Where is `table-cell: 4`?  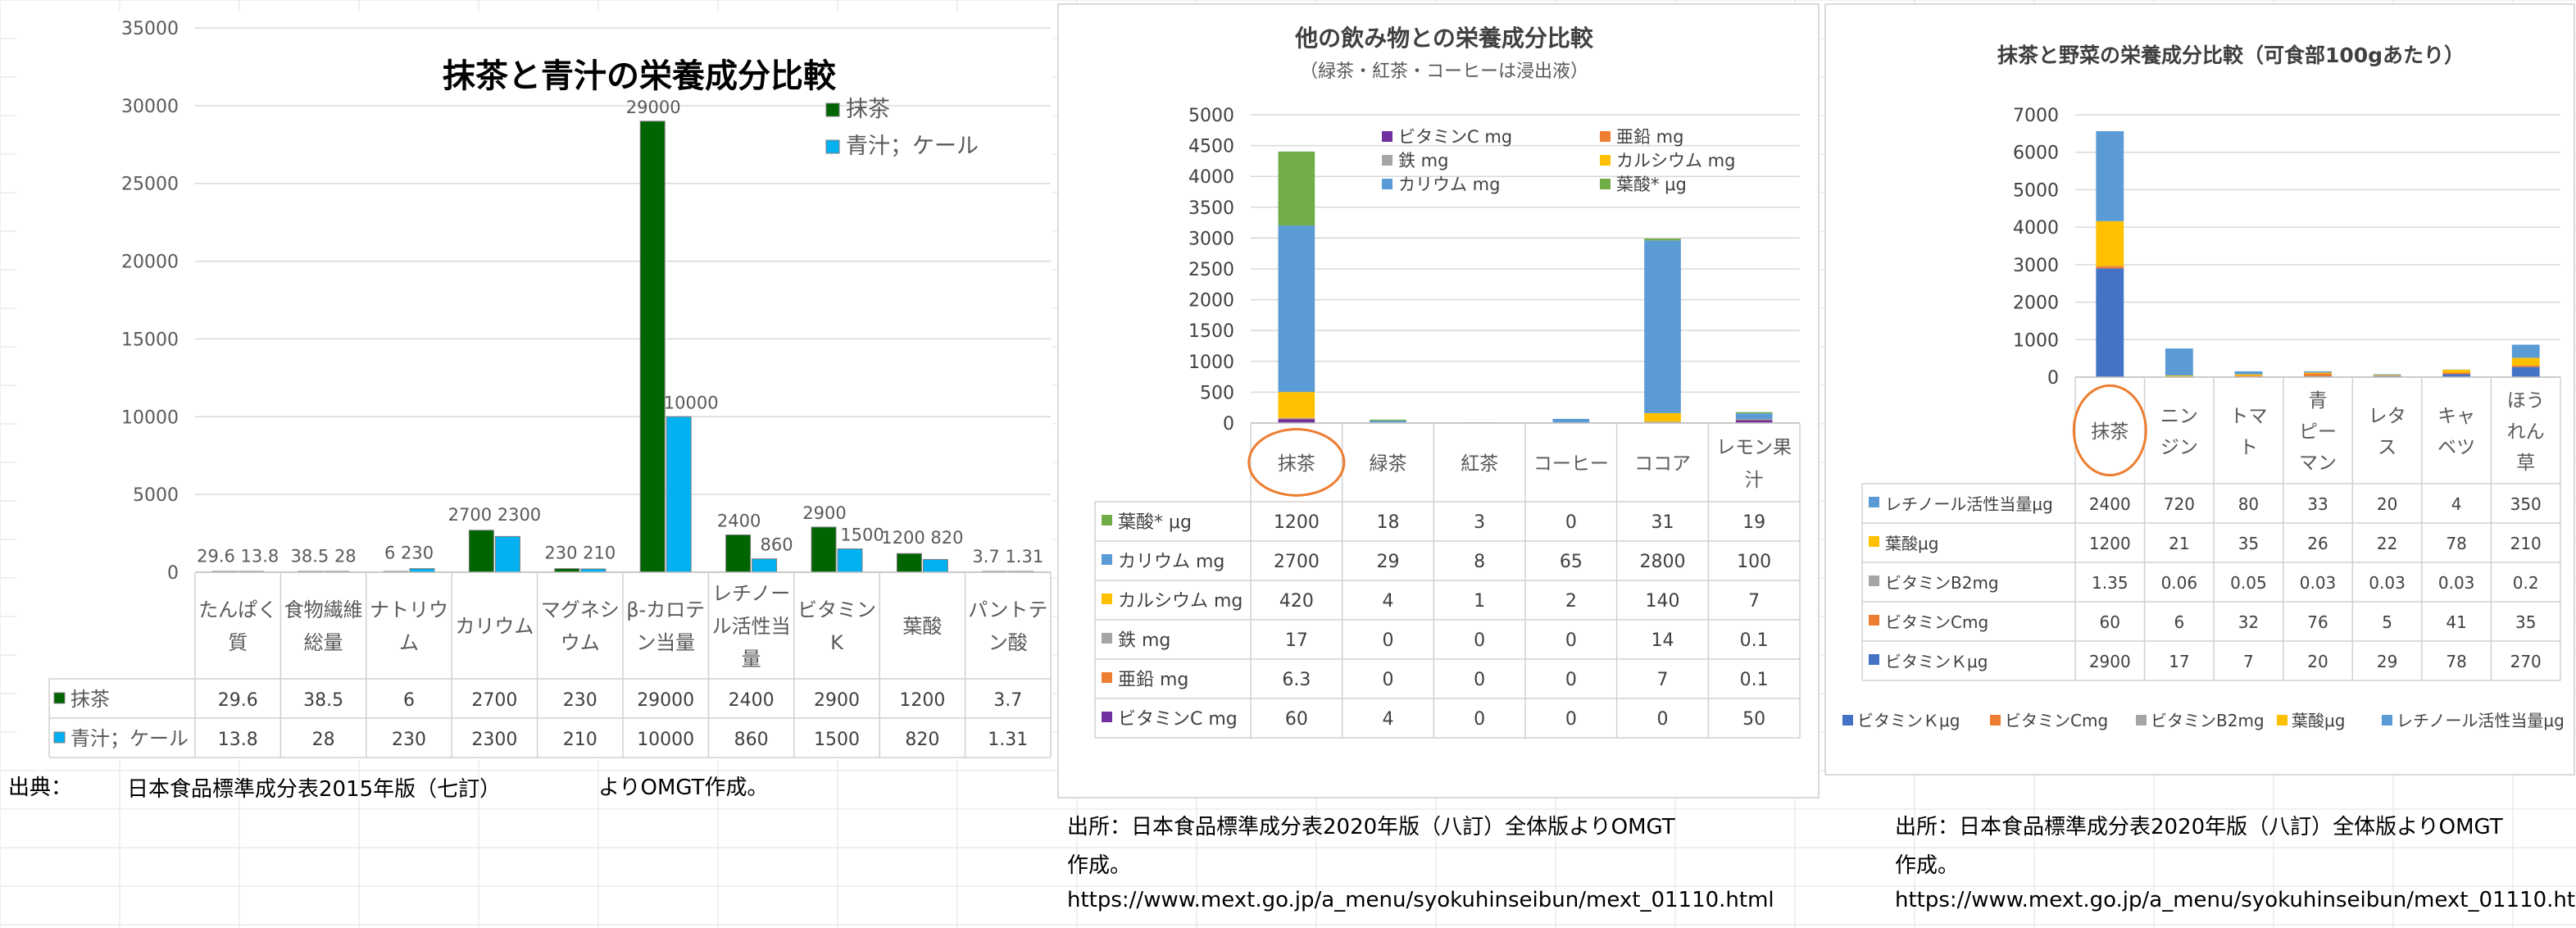
table-cell: 4 is located at coordinates (2456, 504).